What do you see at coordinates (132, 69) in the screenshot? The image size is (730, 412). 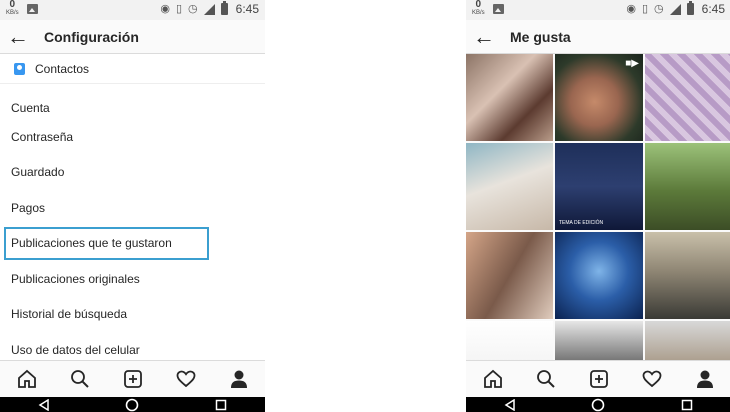 I see `contacts-item: Contactos` at bounding box center [132, 69].